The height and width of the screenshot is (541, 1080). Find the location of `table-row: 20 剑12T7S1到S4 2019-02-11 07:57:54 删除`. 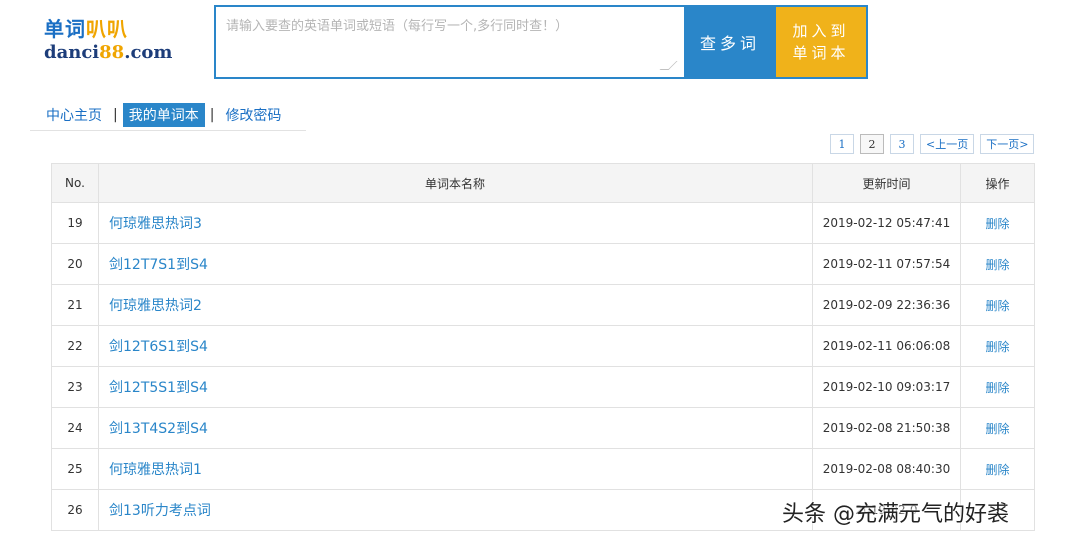

table-row: 20 剑12T7S1到S4 2019-02-11 07:57:54 删除 is located at coordinates (543, 264).